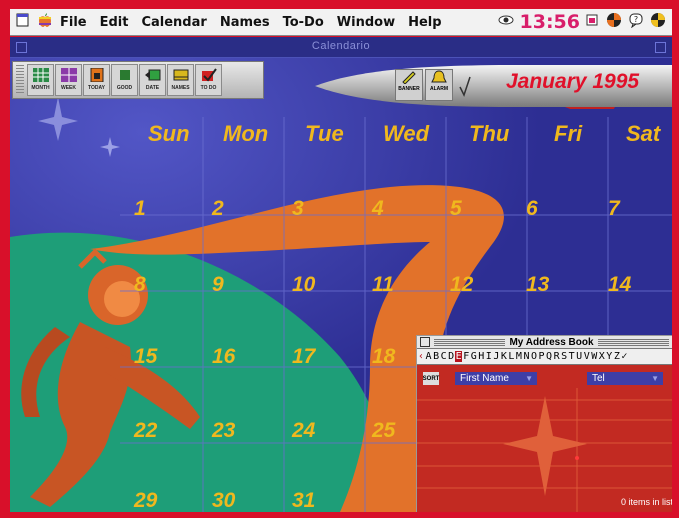 This screenshot has width=679, height=518. Describe the element at coordinates (594, 356) in the screenshot. I see `alpha-tab: W` at that location.